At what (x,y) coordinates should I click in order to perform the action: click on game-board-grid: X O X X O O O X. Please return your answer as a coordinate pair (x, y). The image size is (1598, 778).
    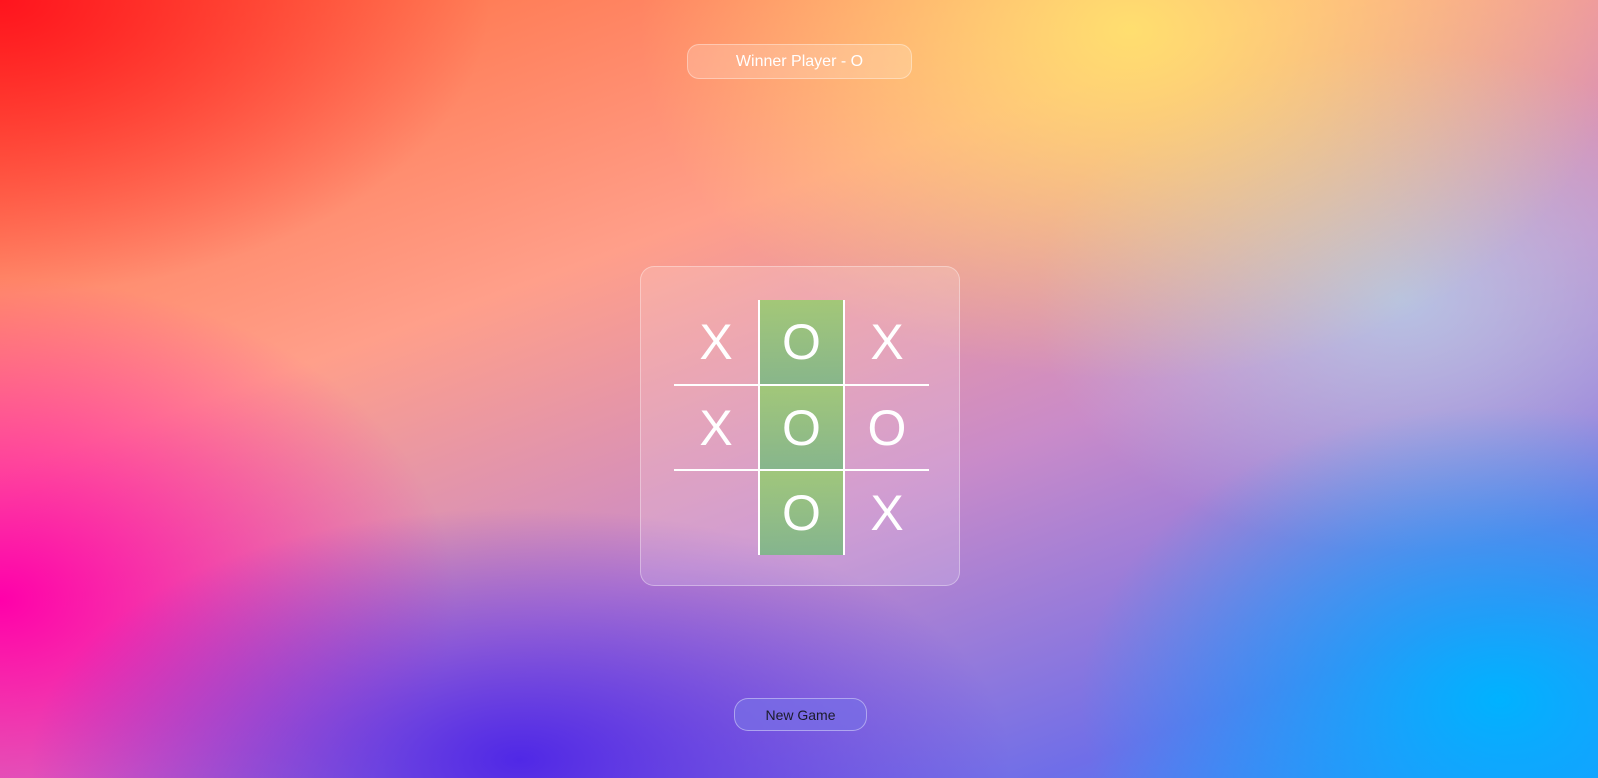
    Looking at the image, I should click on (801, 427).